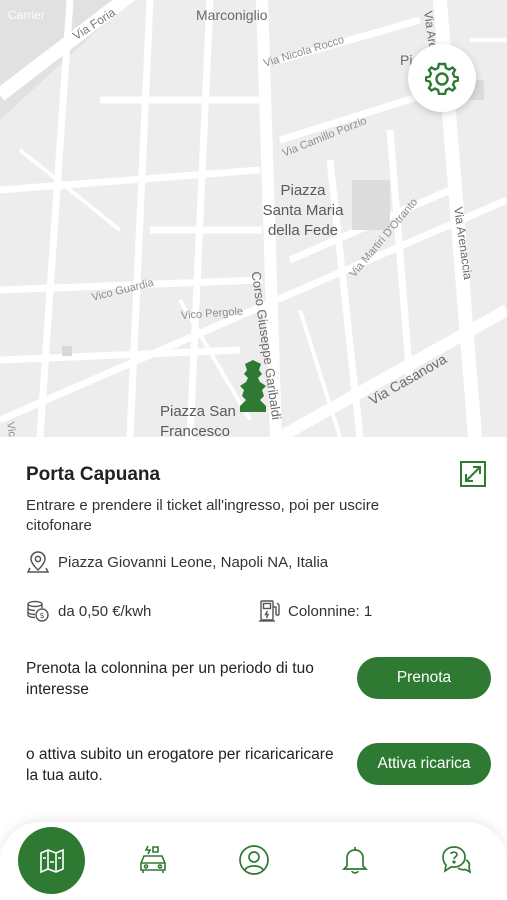  I want to click on charging-column-icon, so click(270, 611).